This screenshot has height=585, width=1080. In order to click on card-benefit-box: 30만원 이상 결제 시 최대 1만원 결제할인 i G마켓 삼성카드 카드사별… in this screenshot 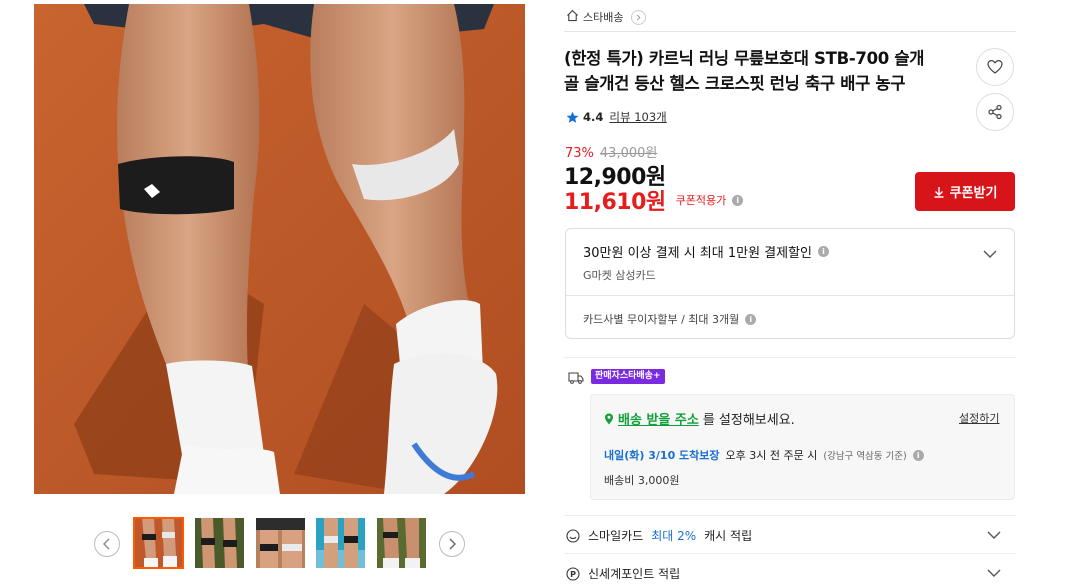, I will do `click(790, 283)`.